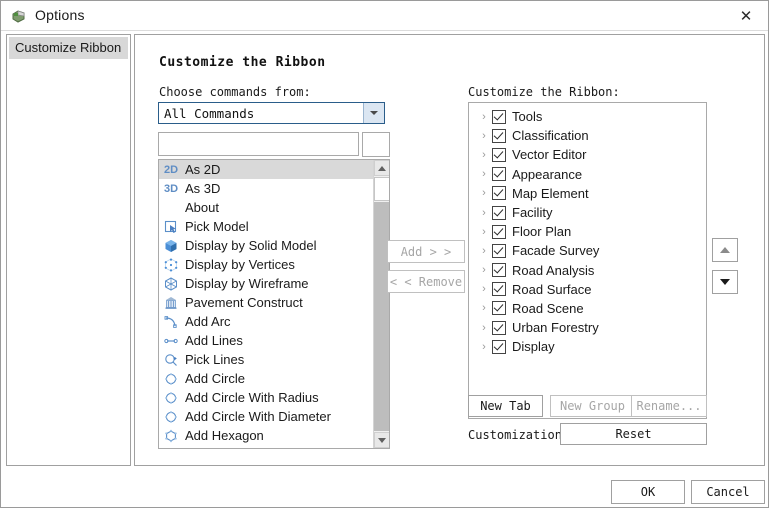 The image size is (771, 510). I want to click on command-list-item: Add Circle, so click(266, 378).